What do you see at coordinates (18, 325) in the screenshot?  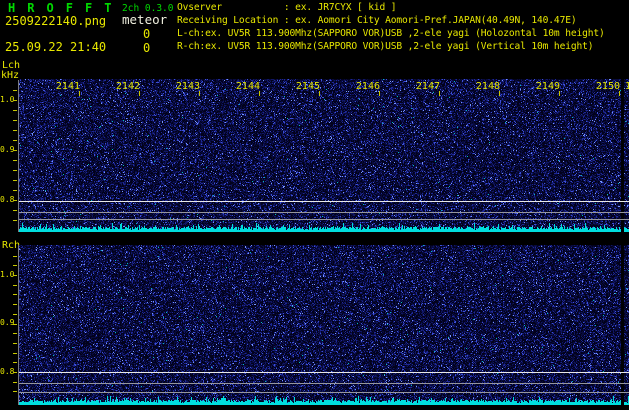 I see `rch-axis-border` at bounding box center [18, 325].